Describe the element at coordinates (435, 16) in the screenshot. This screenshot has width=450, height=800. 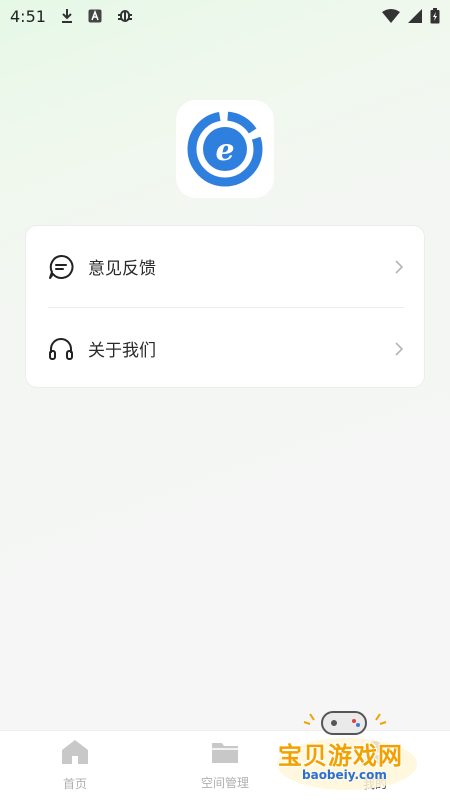
I see `battery-icon` at that location.